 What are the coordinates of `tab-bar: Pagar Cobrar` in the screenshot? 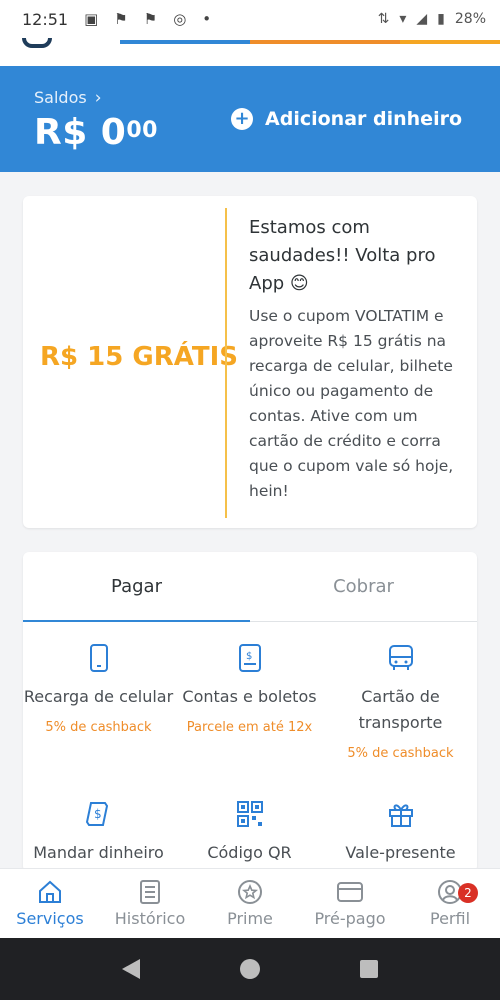 It's located at (250, 587).